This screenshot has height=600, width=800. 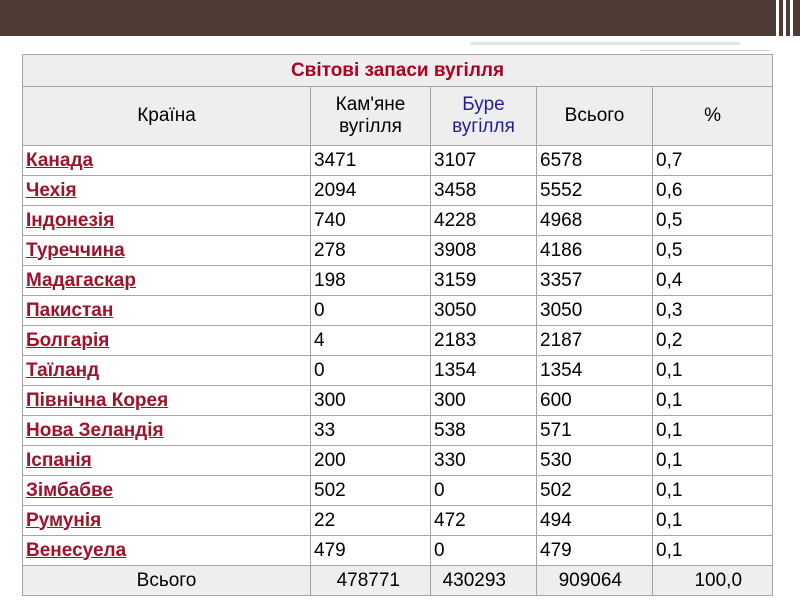 What do you see at coordinates (594, 310) in the screenshot?
I see `cell-total: 3050` at bounding box center [594, 310].